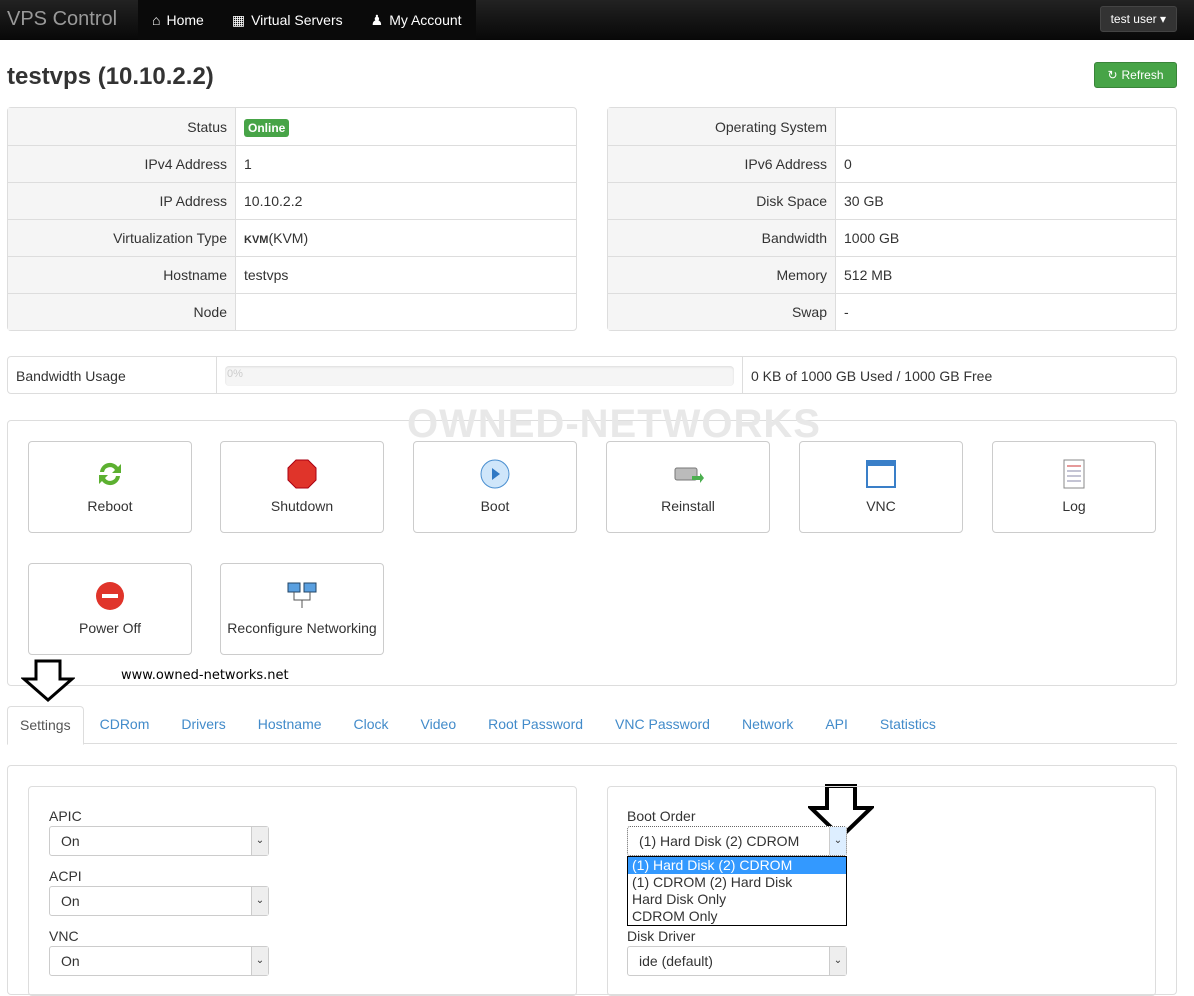 The image size is (1194, 996). I want to click on tab-clock: Clock, so click(371, 725).